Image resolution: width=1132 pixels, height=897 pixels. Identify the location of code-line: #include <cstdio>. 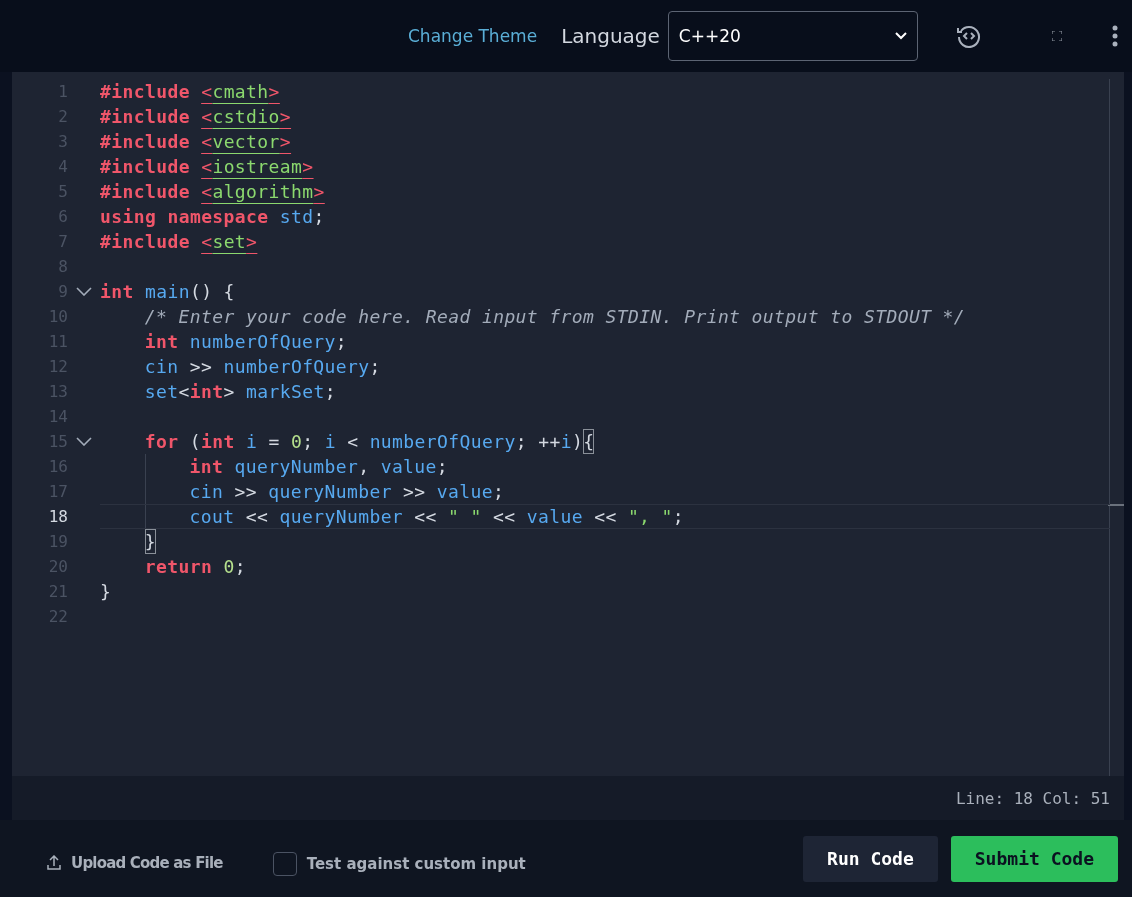
(196, 117).